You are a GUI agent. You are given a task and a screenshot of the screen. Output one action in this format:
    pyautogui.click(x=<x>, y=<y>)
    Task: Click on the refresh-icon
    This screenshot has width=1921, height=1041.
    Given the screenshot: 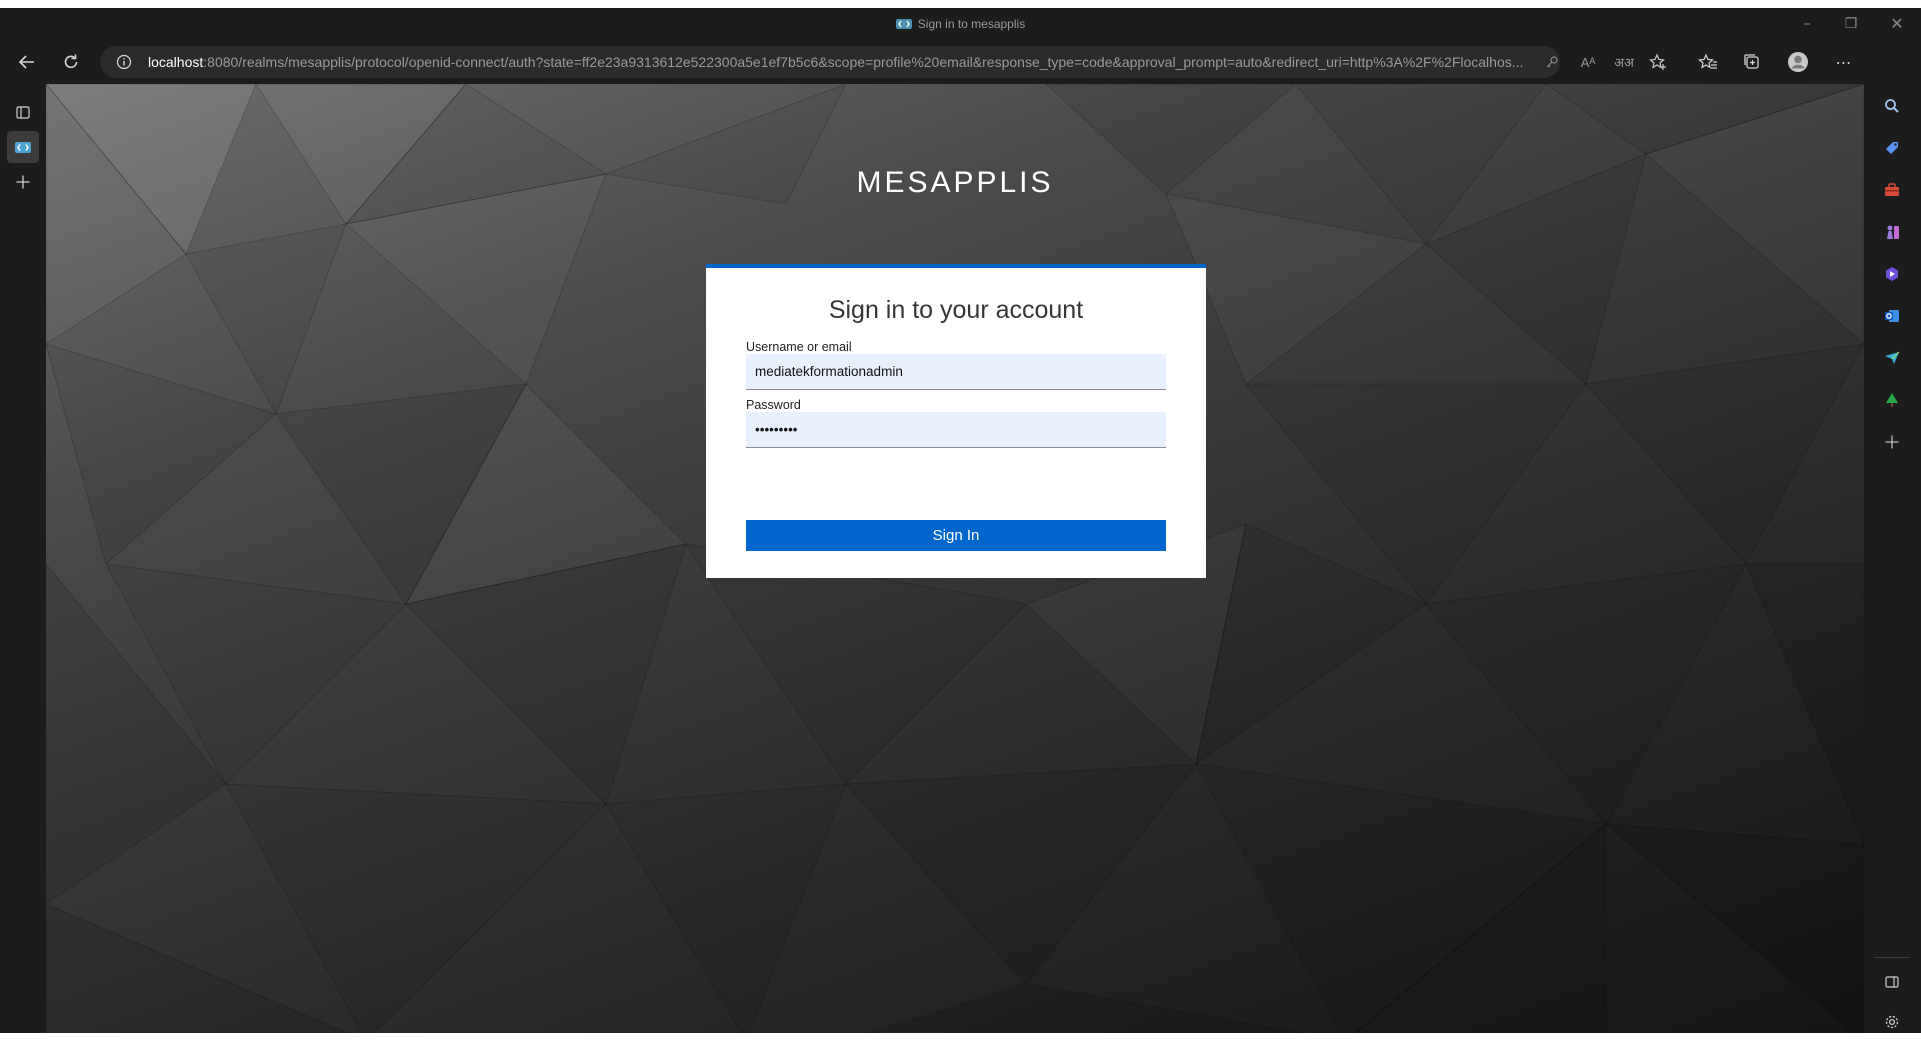 What is the action you would take?
    pyautogui.click(x=71, y=61)
    